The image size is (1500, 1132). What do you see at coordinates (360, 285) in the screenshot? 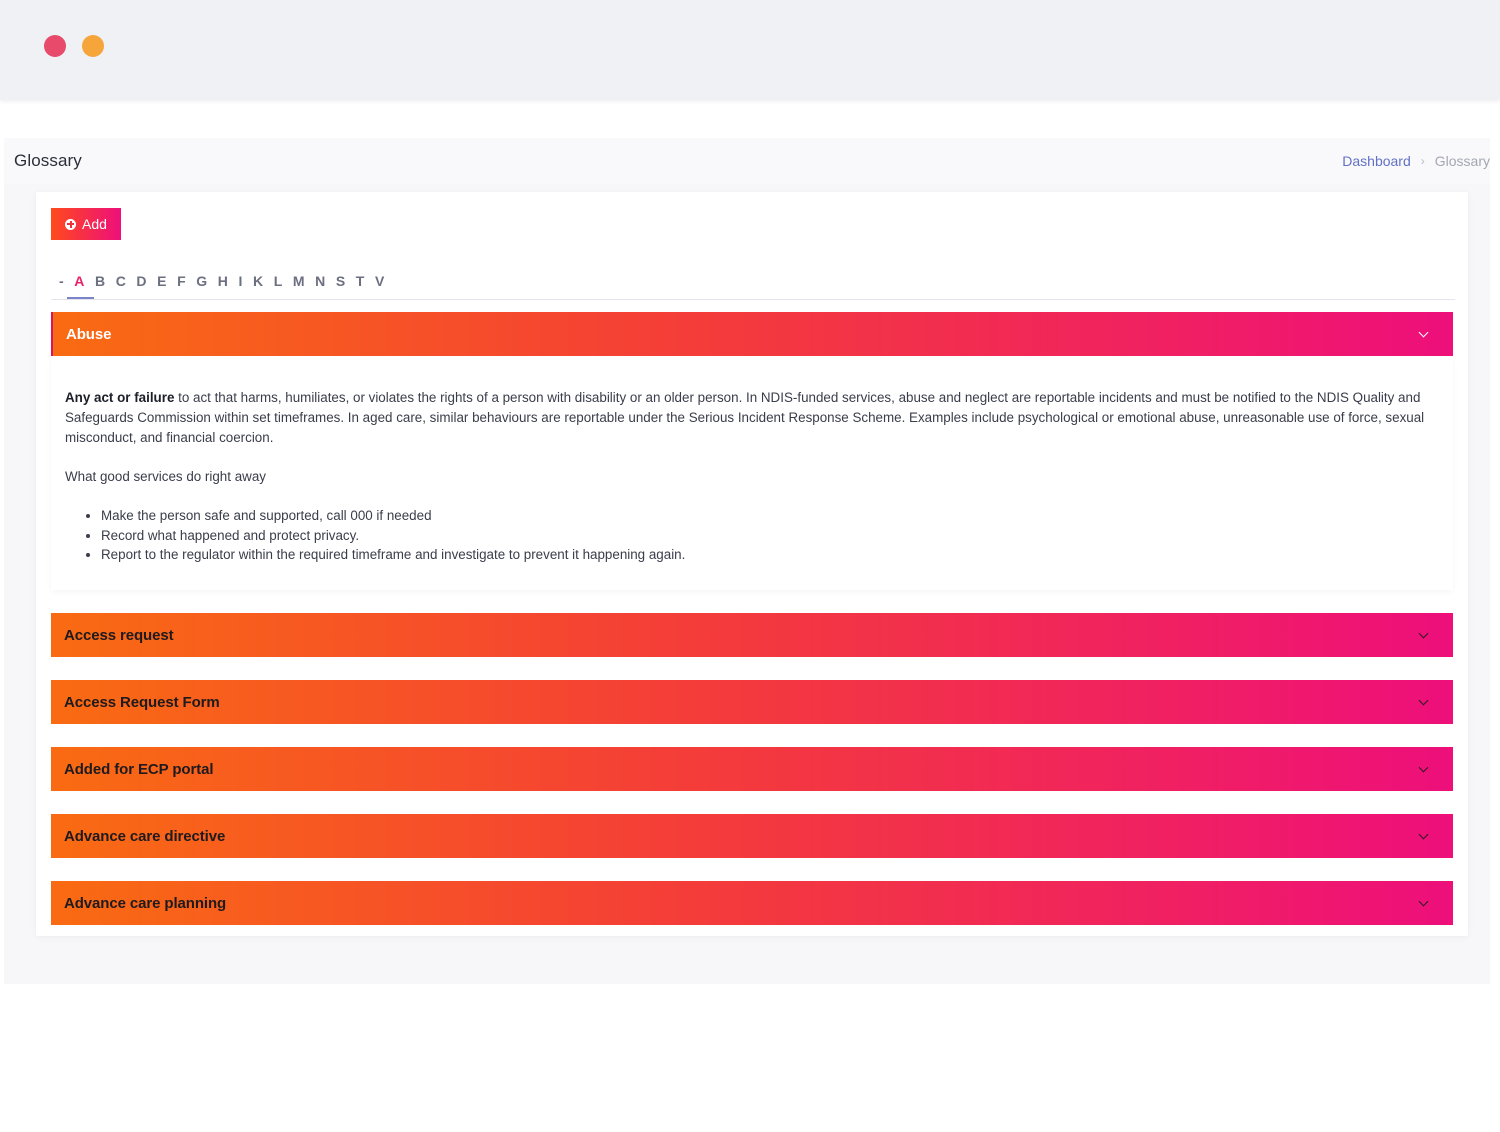
I see `letter-tab-t: T` at bounding box center [360, 285].